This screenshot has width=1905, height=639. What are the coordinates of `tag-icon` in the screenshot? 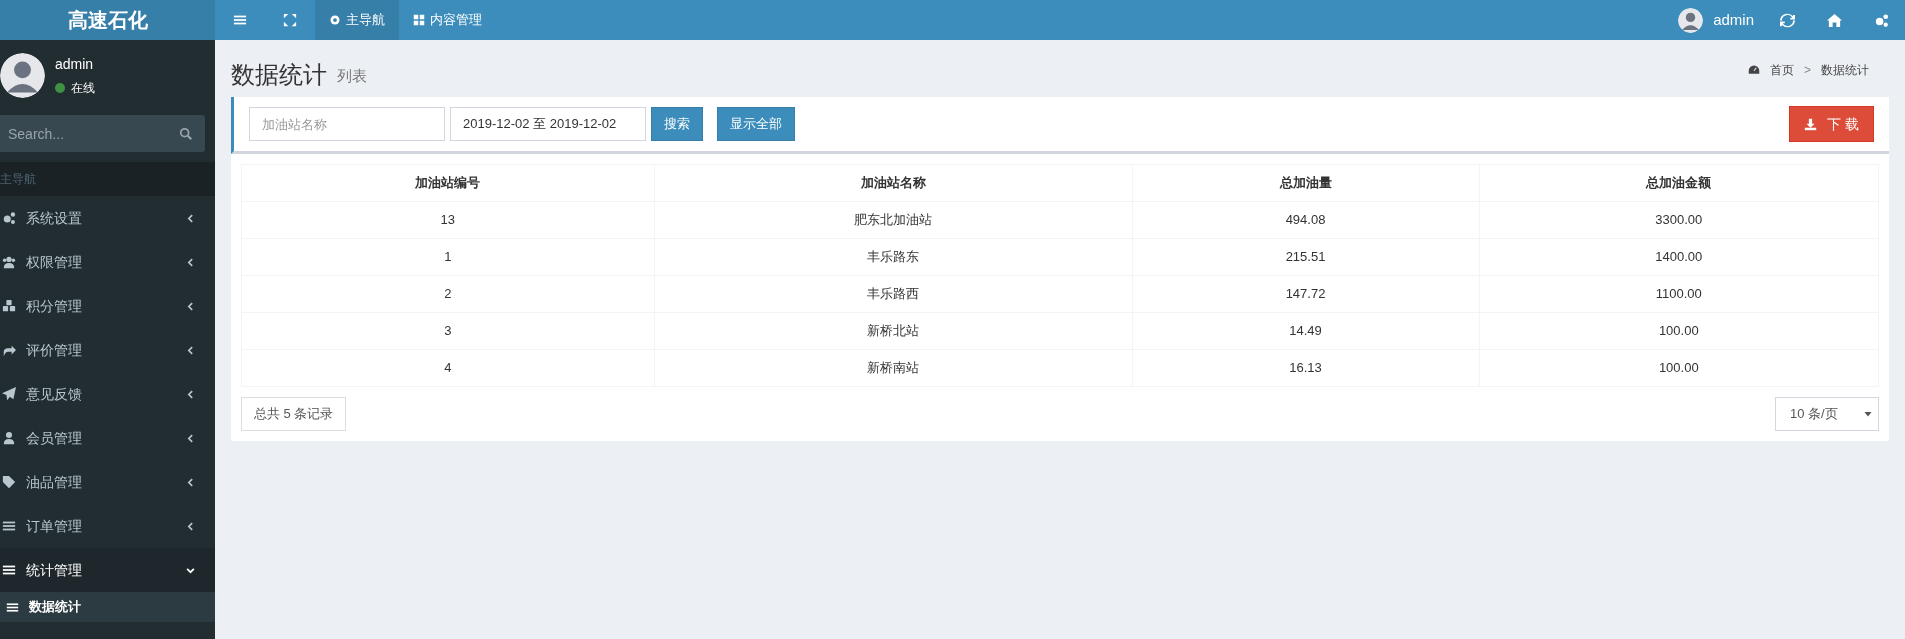 It's located at (9, 482).